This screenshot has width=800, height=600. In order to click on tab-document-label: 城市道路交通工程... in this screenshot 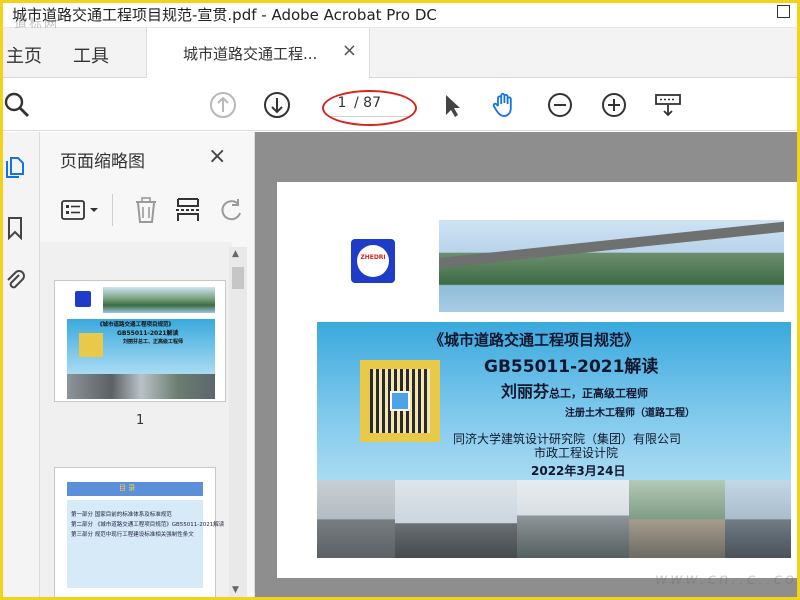, I will do `click(250, 54)`.